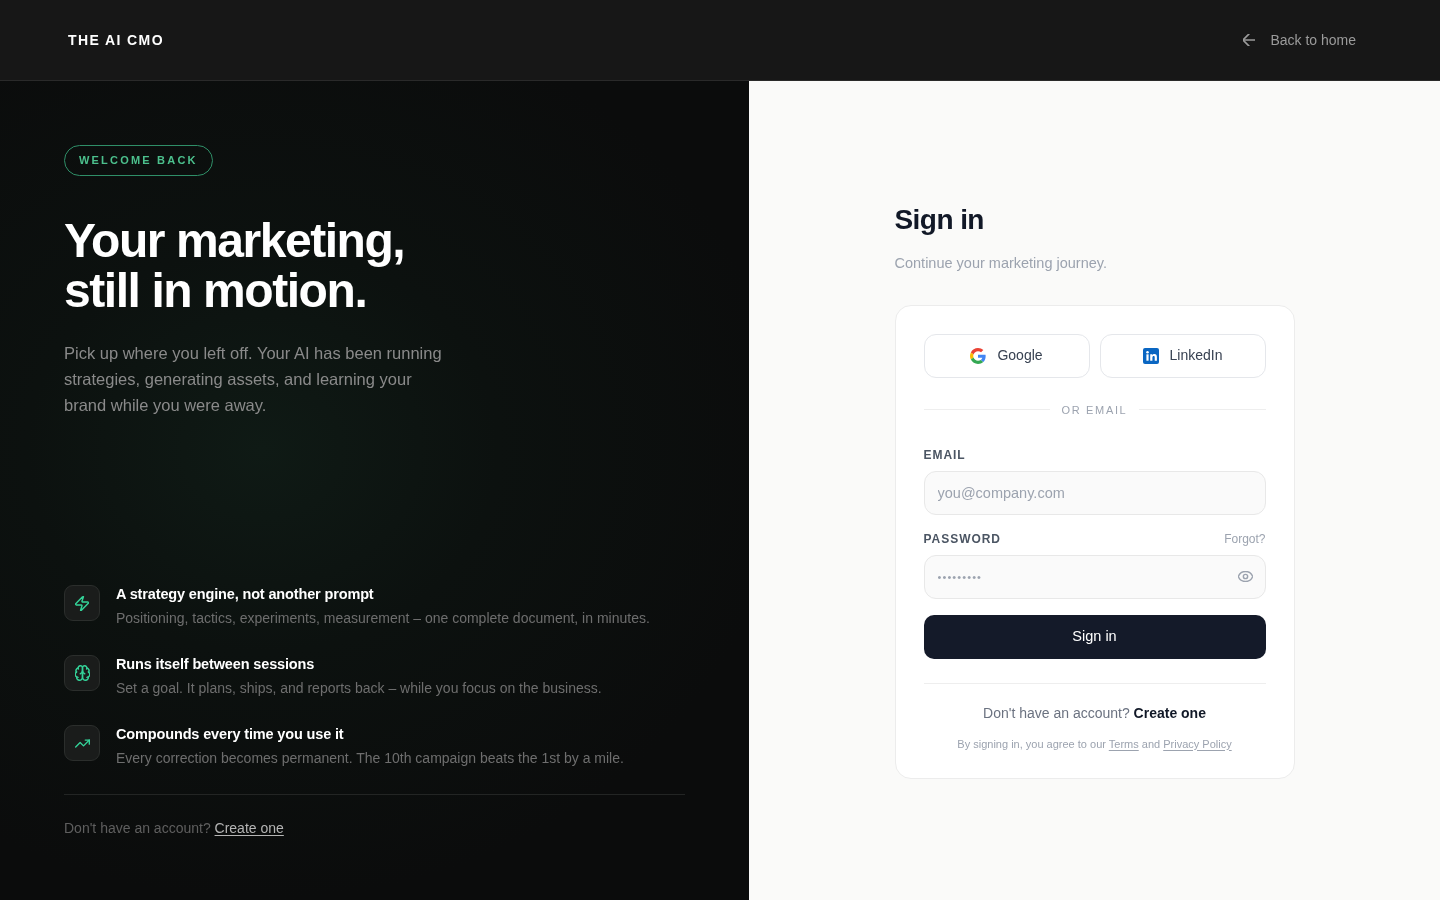  What do you see at coordinates (245, 594) in the screenshot?
I see `feature-title: A strategy engine, not another prompt` at bounding box center [245, 594].